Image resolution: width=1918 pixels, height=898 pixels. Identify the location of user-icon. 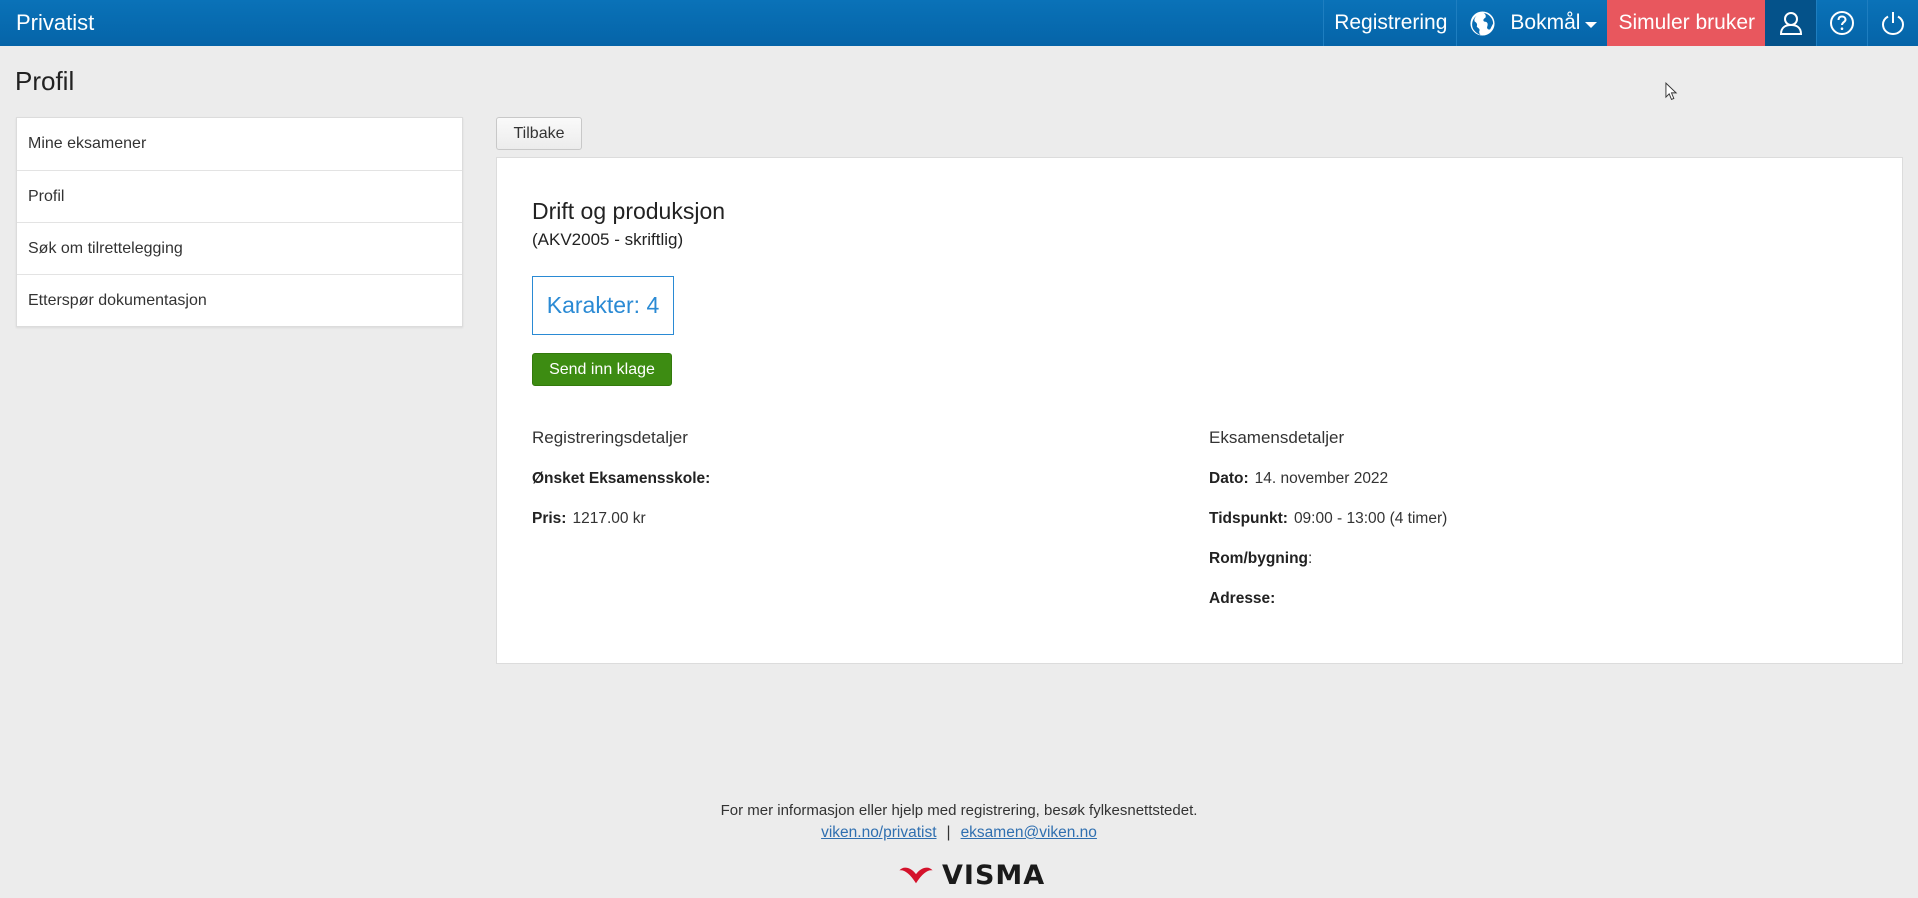
(1790, 23).